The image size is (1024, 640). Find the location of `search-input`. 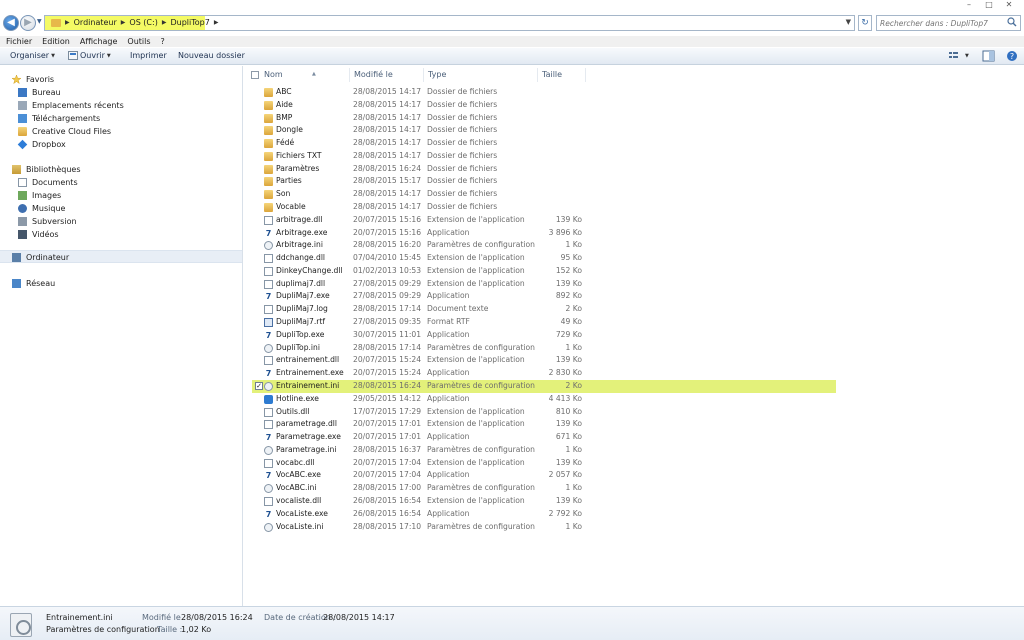

search-input is located at coordinates (941, 23).